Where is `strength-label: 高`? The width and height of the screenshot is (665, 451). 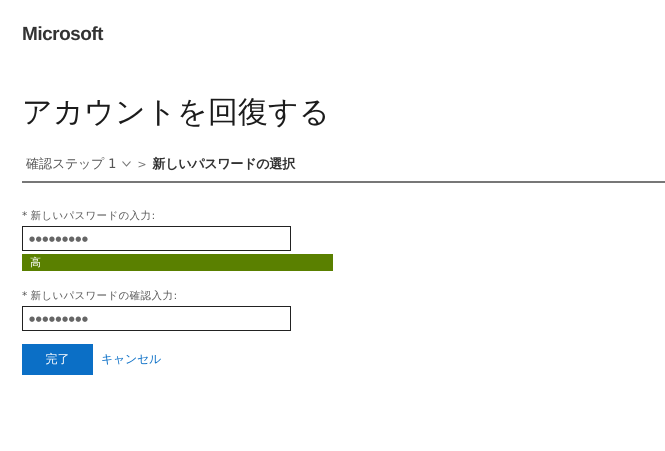 strength-label: 高 is located at coordinates (35, 262).